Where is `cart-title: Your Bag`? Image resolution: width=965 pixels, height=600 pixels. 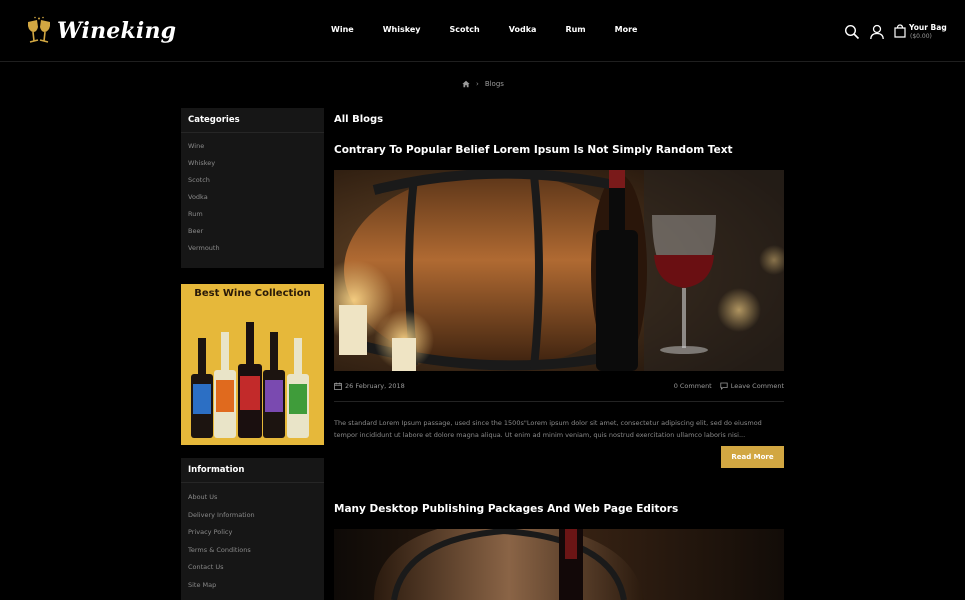
cart-title: Your Bag is located at coordinates (928, 27).